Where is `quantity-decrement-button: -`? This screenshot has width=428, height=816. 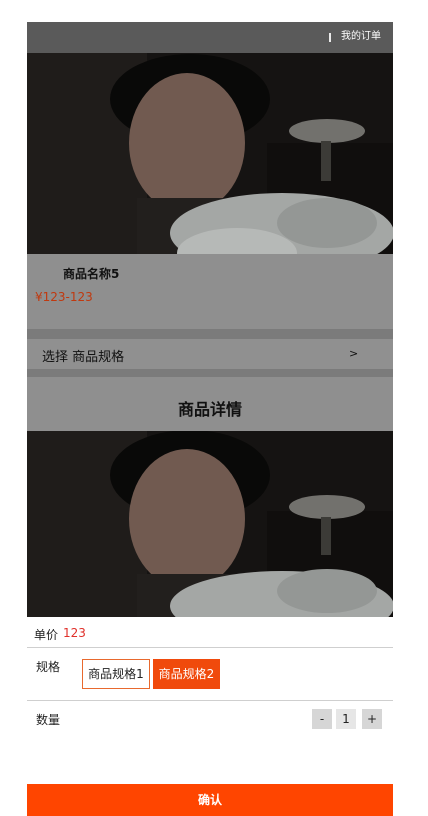
quantity-decrement-button: - is located at coordinates (322, 719).